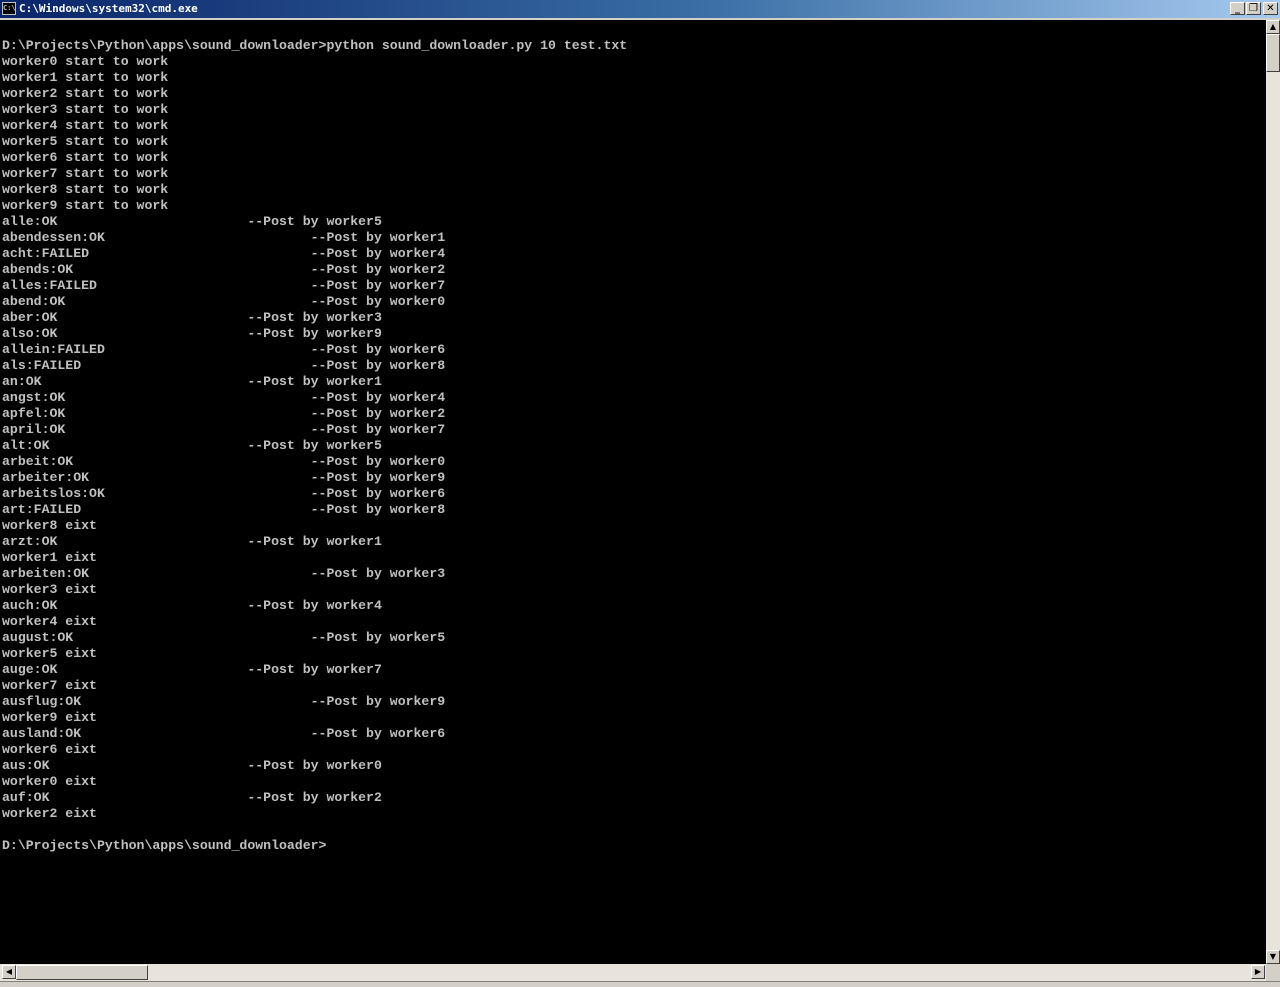  I want to click on scroll-left-icon: ◀, so click(9, 972).